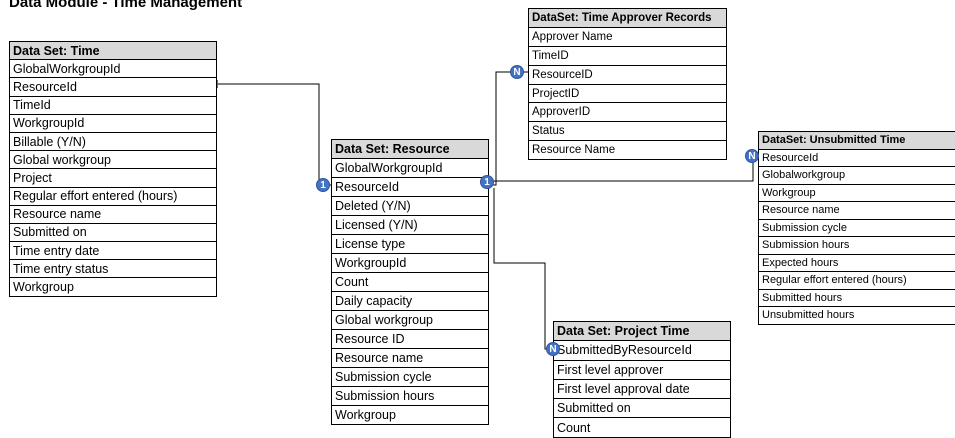 This screenshot has height=438, width=955. What do you see at coordinates (410, 225) in the screenshot?
I see `field-cell: Licensed (Y/N)` at bounding box center [410, 225].